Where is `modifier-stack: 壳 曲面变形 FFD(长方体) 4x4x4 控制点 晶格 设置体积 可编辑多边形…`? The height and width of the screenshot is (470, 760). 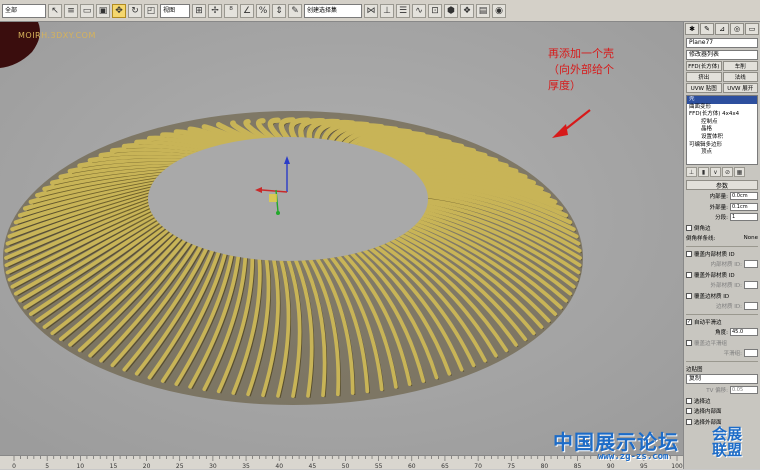 modifier-stack: 壳 曲面变形 FFD(长方体) 4x4x4 控制点 晶格 设置体积 可编辑多边形… is located at coordinates (722, 130).